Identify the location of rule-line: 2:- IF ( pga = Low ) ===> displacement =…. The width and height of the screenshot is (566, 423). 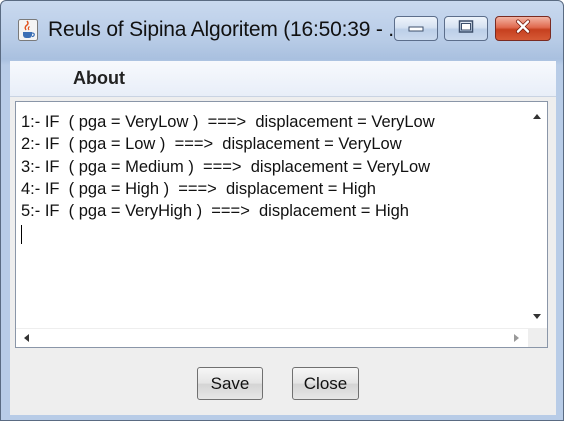
(211, 144).